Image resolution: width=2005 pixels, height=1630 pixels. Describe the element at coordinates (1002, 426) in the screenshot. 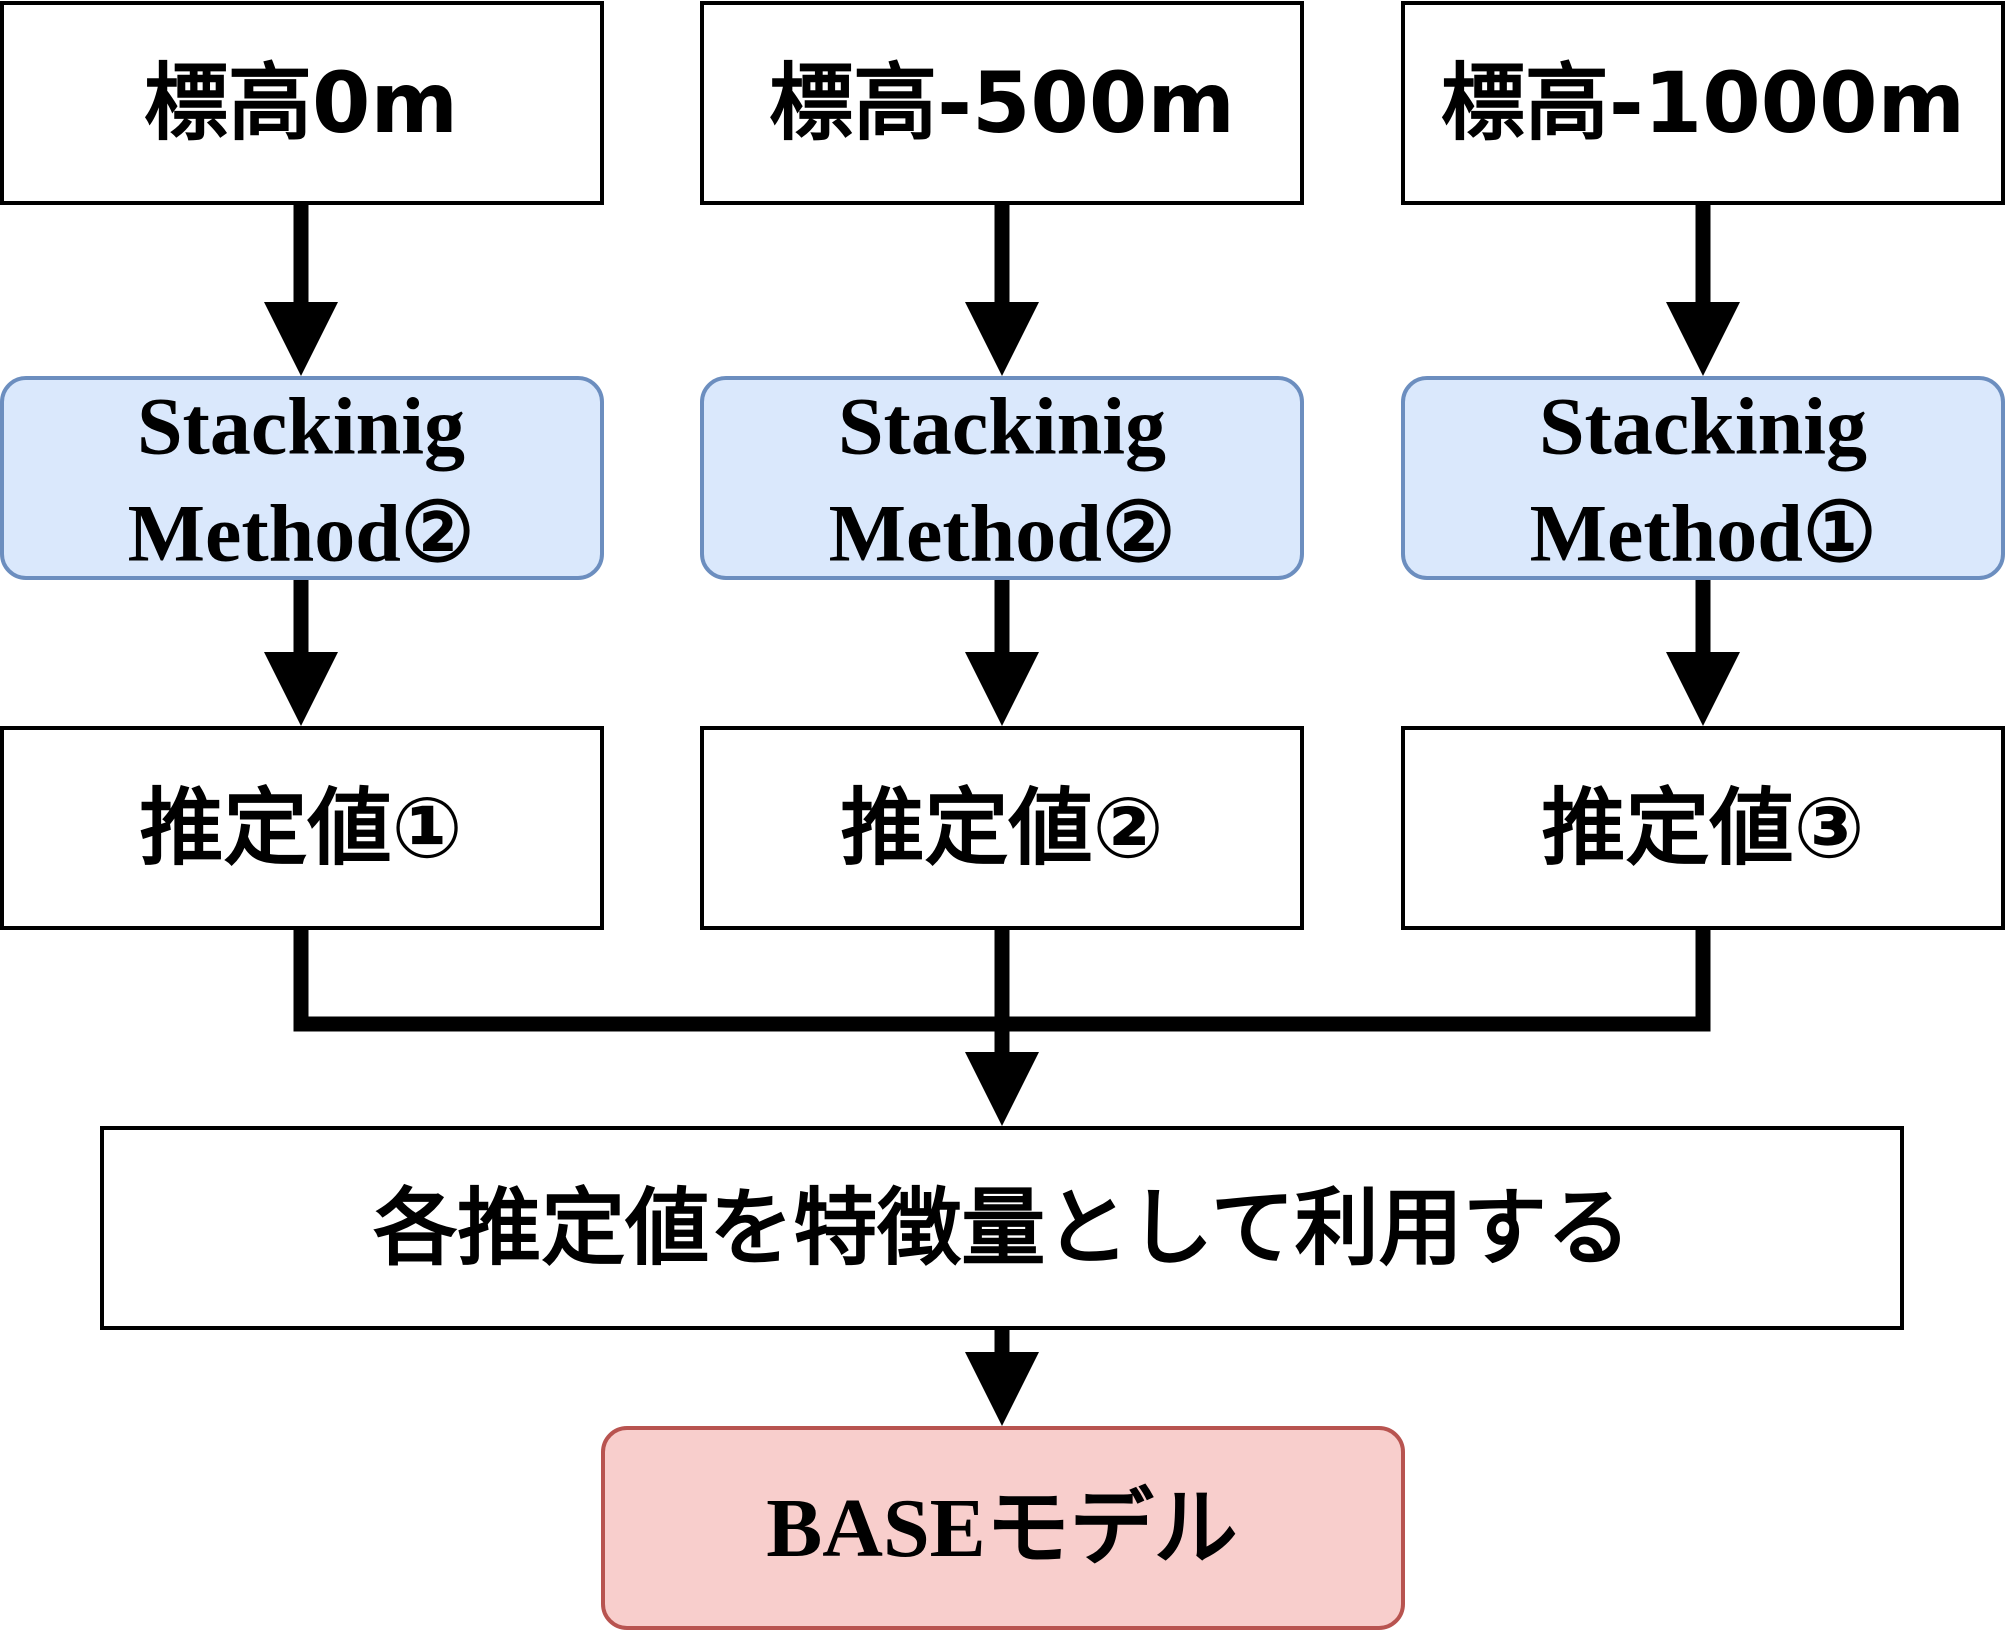

I see `method-2-line1: Stackinig` at that location.